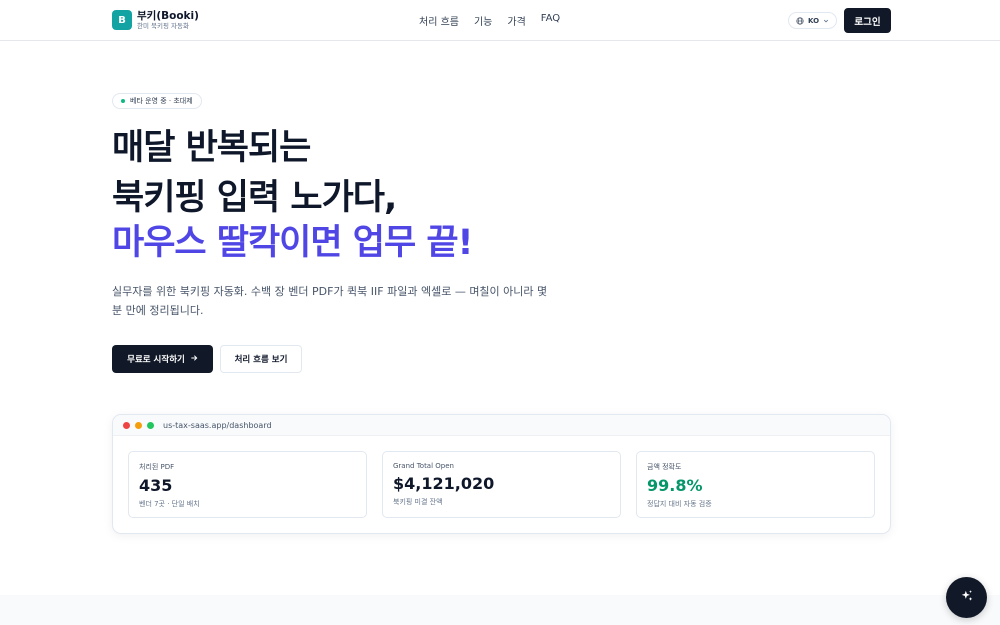 The height and width of the screenshot is (625, 1000). Describe the element at coordinates (516, 20) in the screenshot. I see `nav-item-pricing: 가격` at that location.